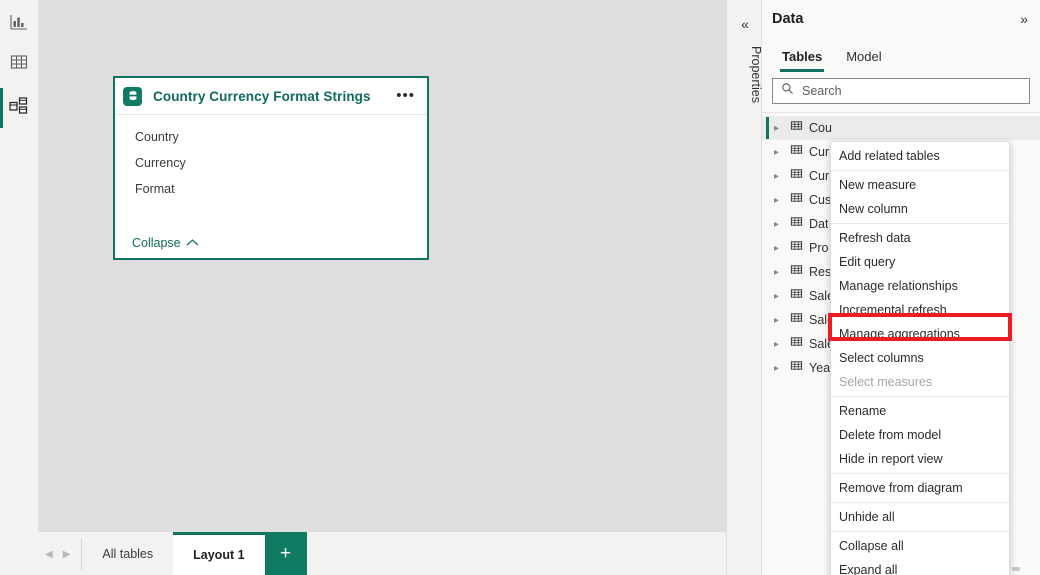  Describe the element at coordinates (802, 56) in the screenshot. I see `tab-tables: Tables` at that location.